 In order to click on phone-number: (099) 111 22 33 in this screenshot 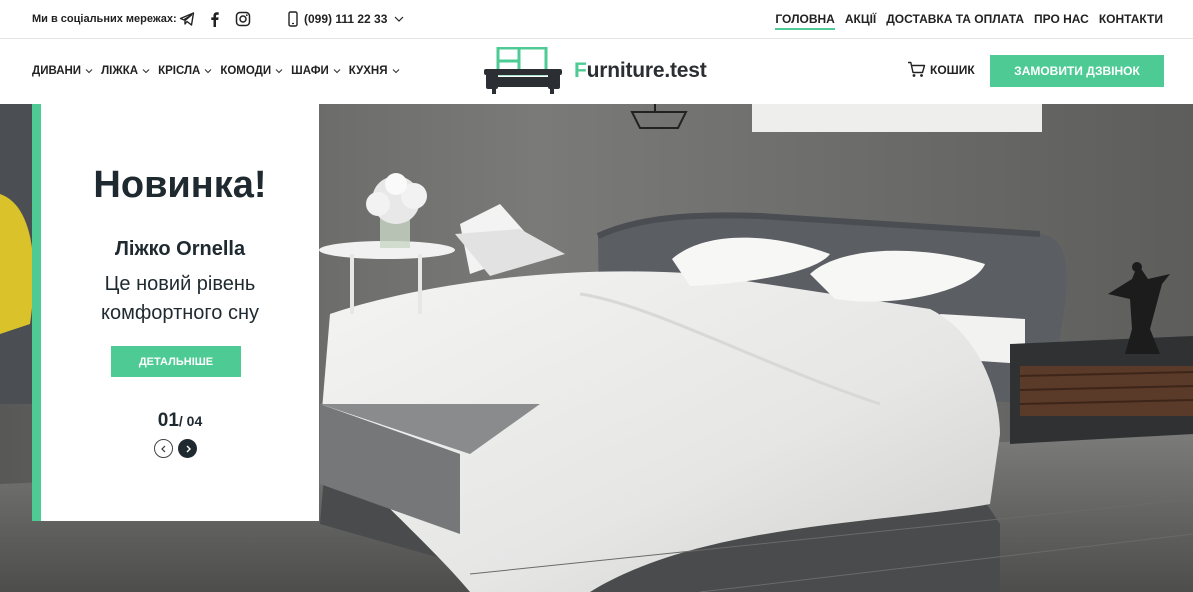, I will do `click(346, 19)`.